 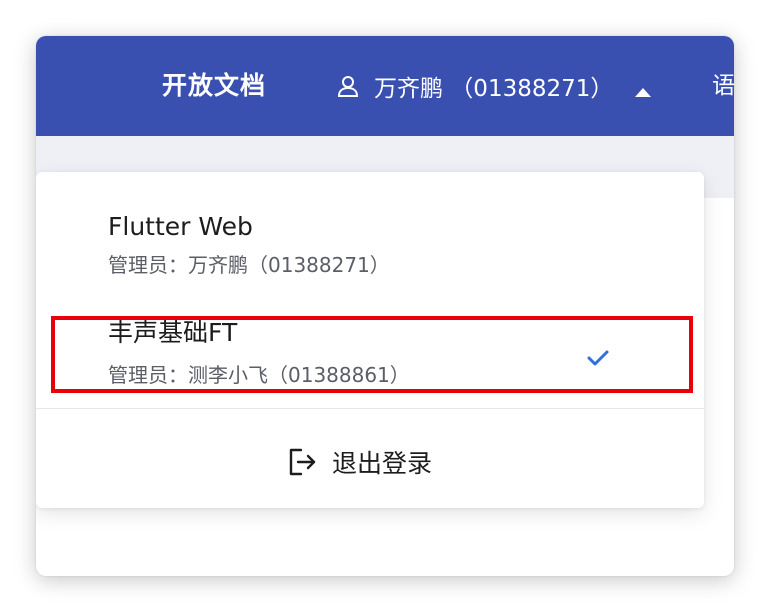 I want to click on nav-link-open-docs: 开放文档, so click(x=214, y=86).